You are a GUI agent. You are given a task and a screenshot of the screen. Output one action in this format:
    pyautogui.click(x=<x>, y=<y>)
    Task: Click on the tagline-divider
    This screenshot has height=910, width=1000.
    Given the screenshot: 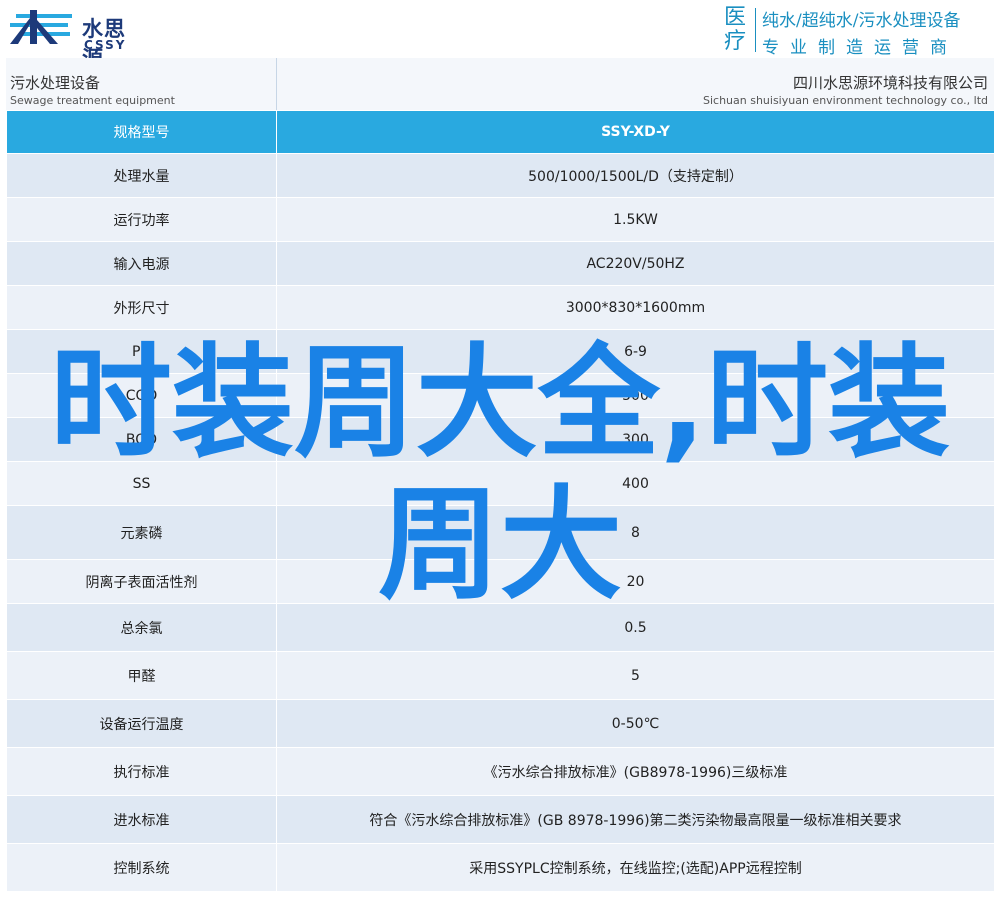 What is the action you would take?
    pyautogui.click(x=755, y=30)
    